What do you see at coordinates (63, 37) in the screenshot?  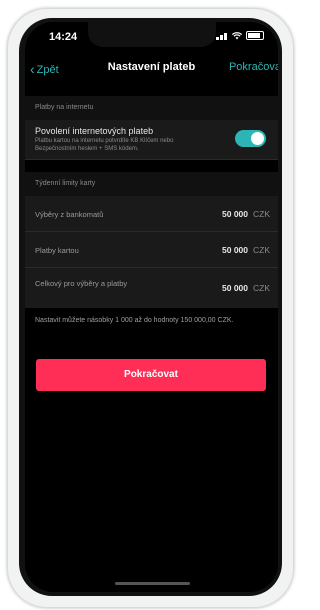 I see `status-time: 14:24` at bounding box center [63, 37].